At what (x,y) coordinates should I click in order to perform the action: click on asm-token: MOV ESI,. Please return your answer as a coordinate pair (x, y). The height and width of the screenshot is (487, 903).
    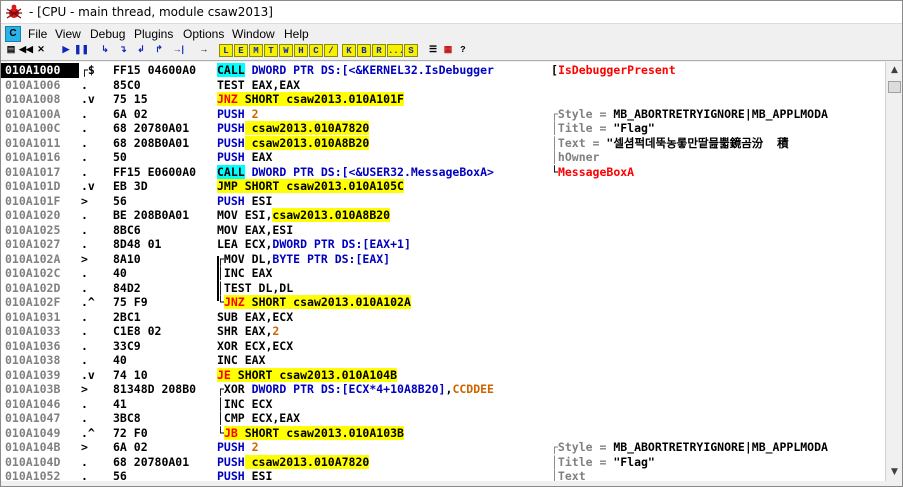
    Looking at the image, I should click on (245, 215).